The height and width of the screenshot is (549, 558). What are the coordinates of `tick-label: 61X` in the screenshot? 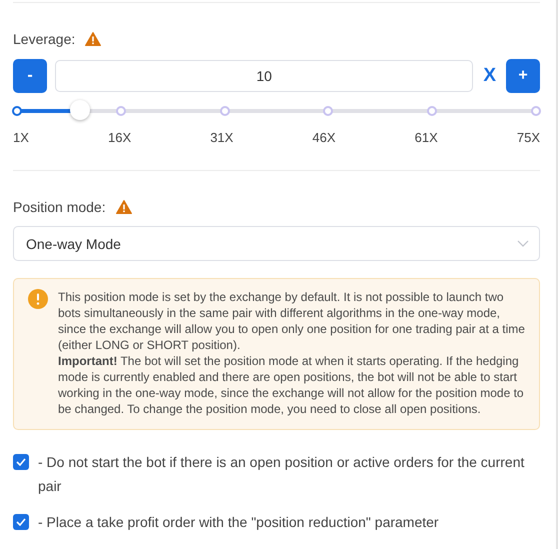 It's located at (426, 137).